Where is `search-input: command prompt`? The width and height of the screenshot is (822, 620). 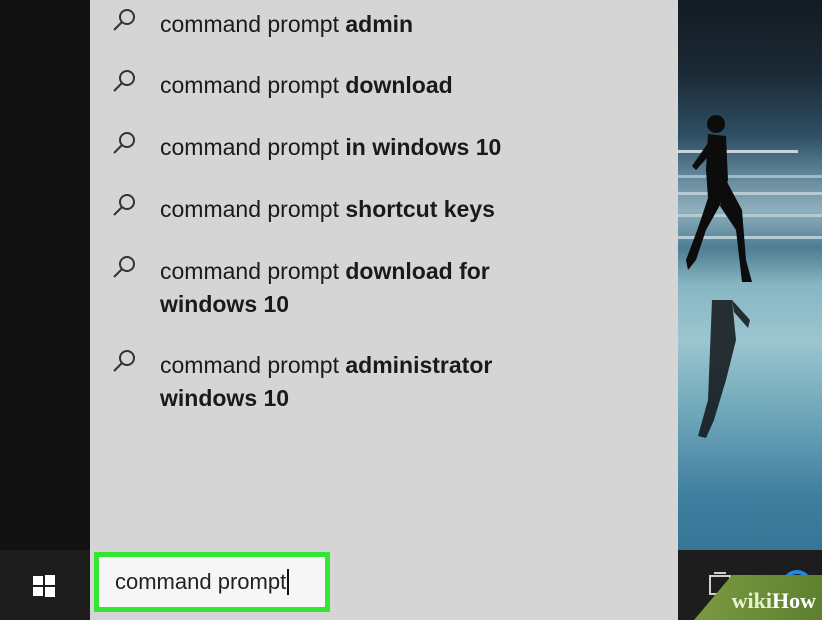
search-input: command prompt is located at coordinates (212, 582).